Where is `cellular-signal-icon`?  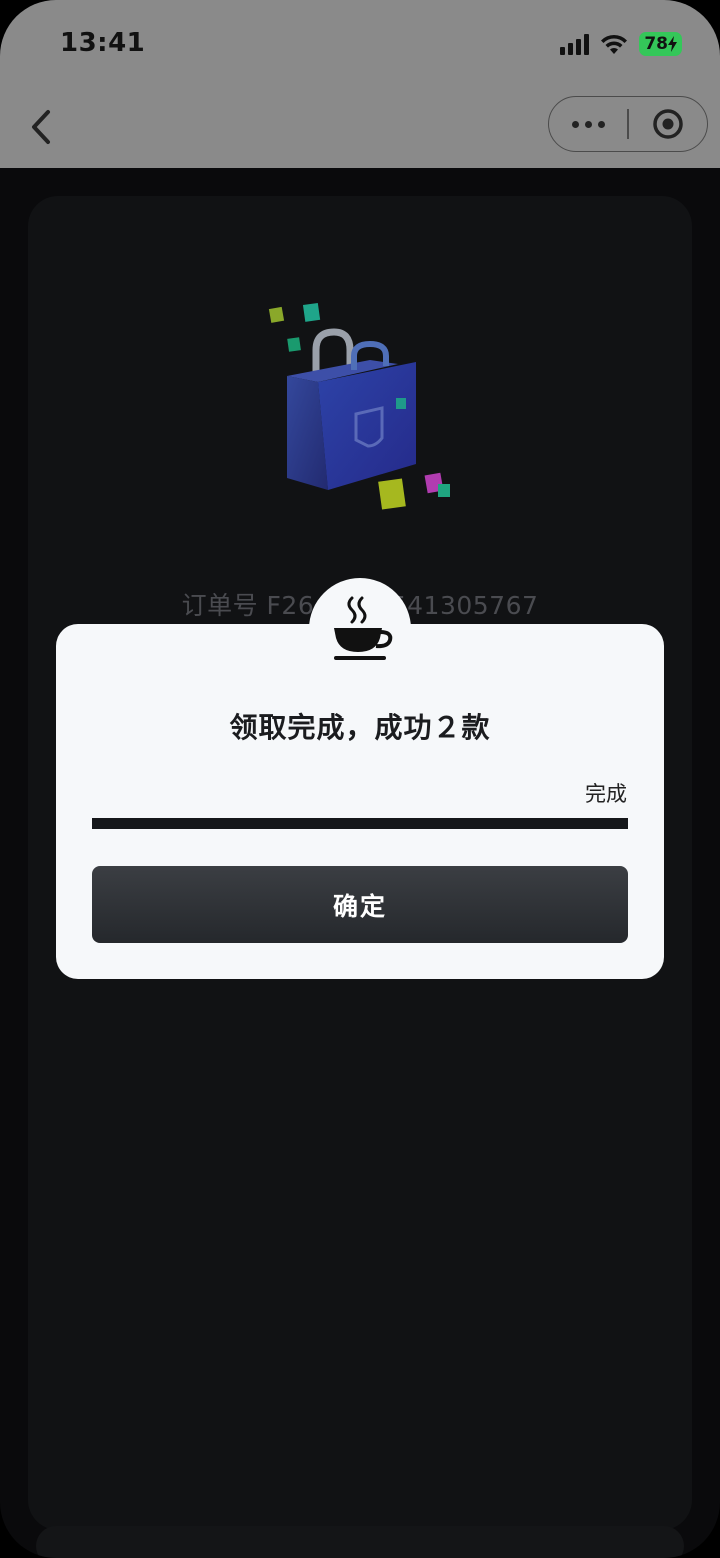 cellular-signal-icon is located at coordinates (575, 44).